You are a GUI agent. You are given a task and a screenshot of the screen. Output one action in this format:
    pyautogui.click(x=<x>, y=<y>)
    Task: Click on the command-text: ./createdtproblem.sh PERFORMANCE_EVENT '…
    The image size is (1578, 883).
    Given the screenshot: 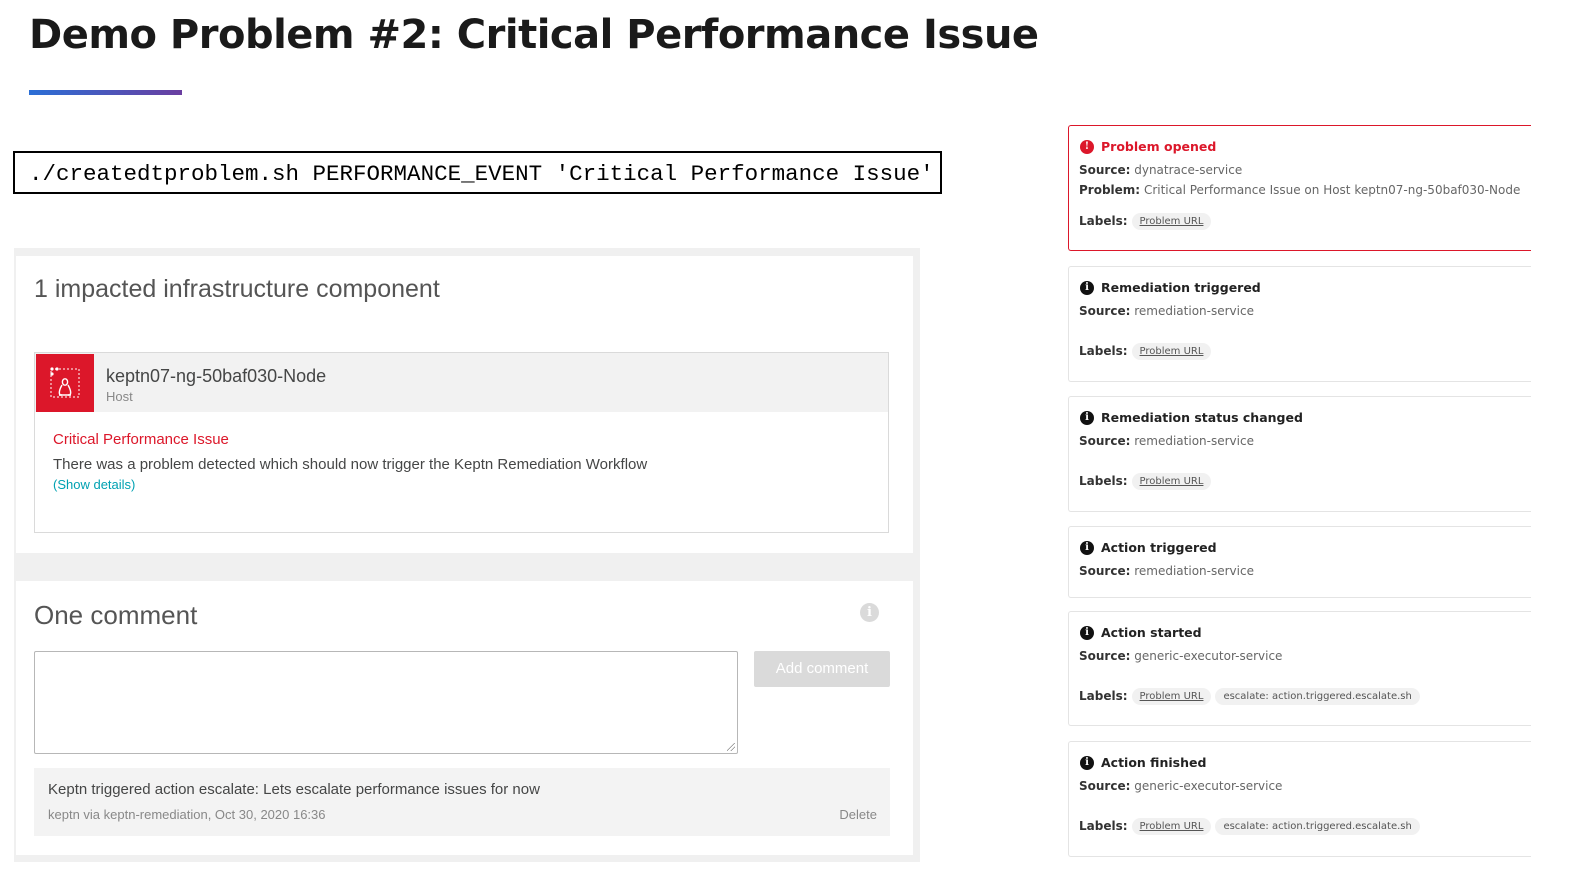 What is the action you would take?
    pyautogui.click(x=481, y=174)
    